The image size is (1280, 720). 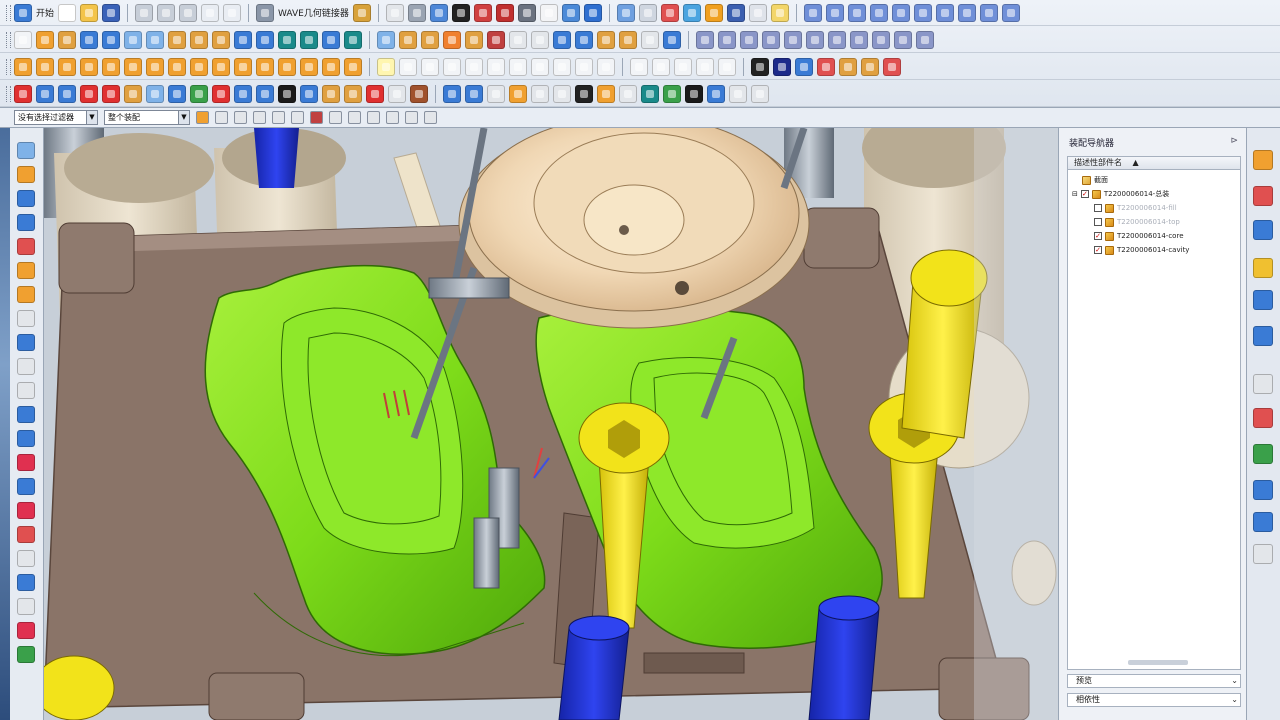 What do you see at coordinates (147, 117) in the screenshot?
I see `scope-dropdown: 整个装配 ▼` at bounding box center [147, 117].